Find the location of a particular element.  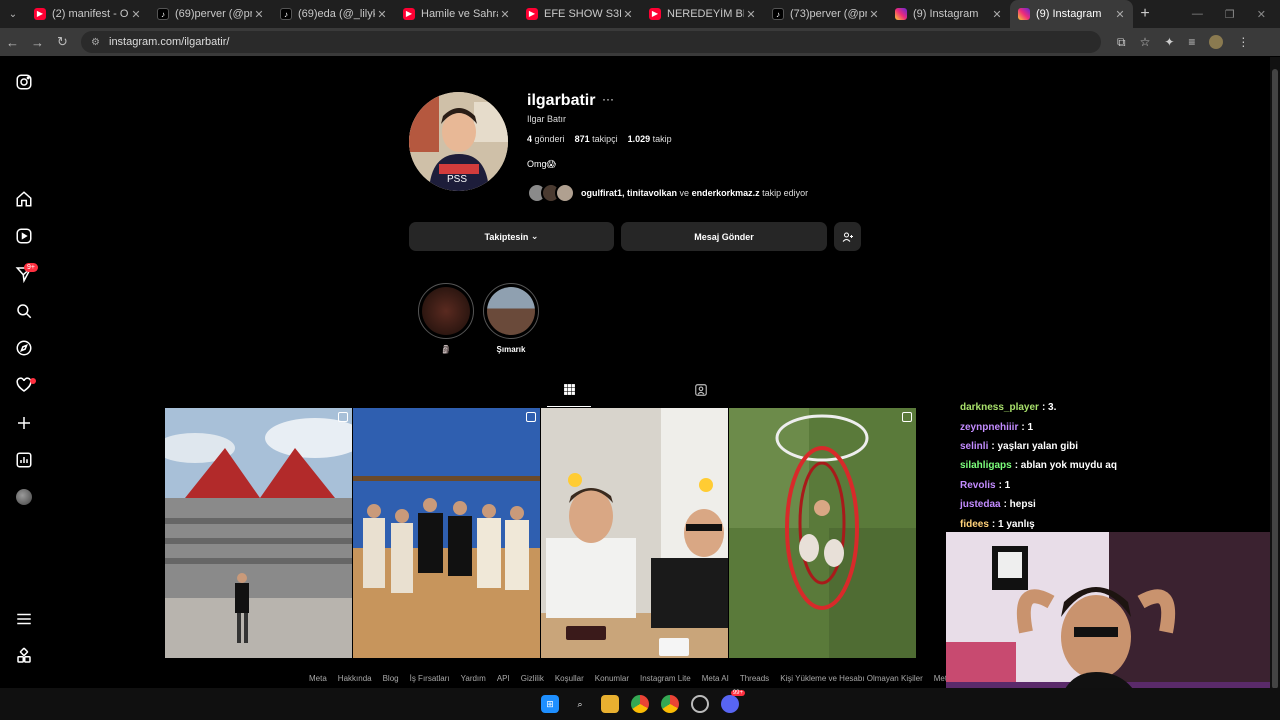

bookmark-star-icon: ☆ is located at coordinates (1145, 42).